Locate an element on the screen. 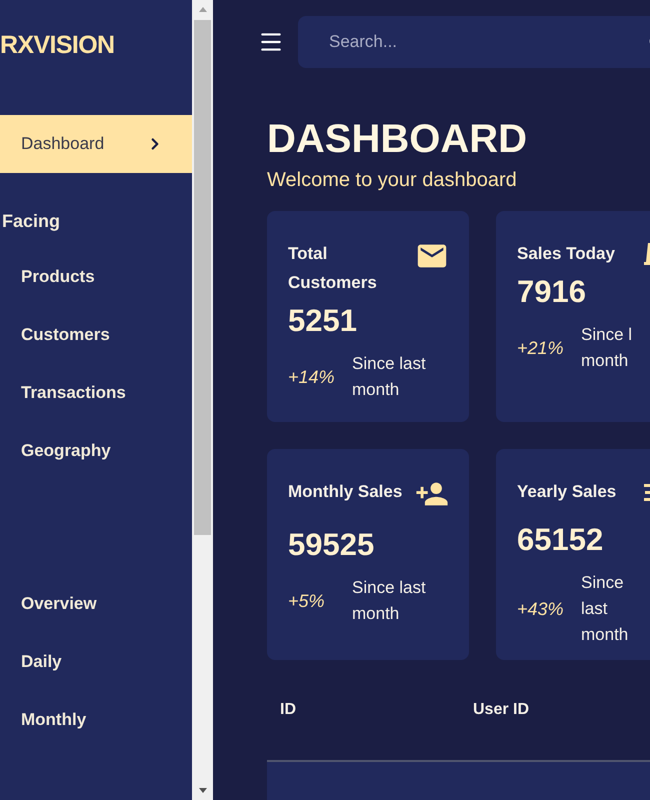 This screenshot has height=800, width=650. column-header: User ID is located at coordinates (501, 710).